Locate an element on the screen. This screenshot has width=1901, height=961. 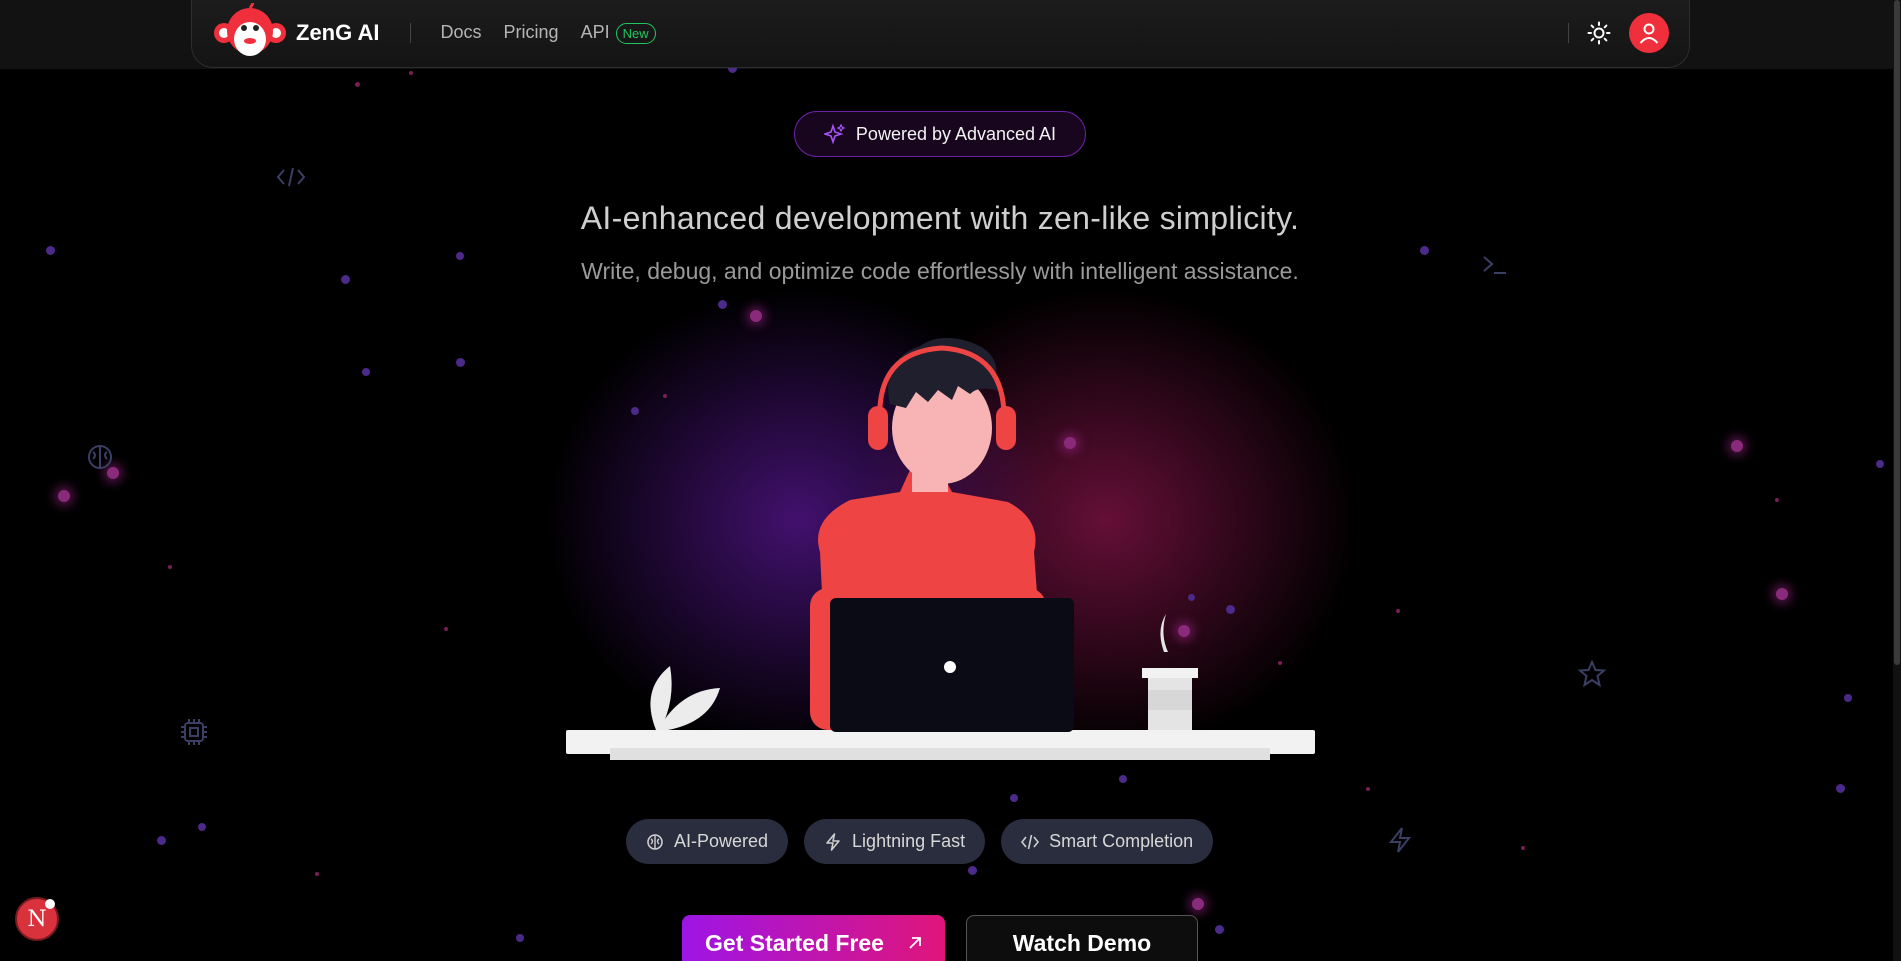
theme-toggle-sun-icon is located at coordinates (1599, 33).